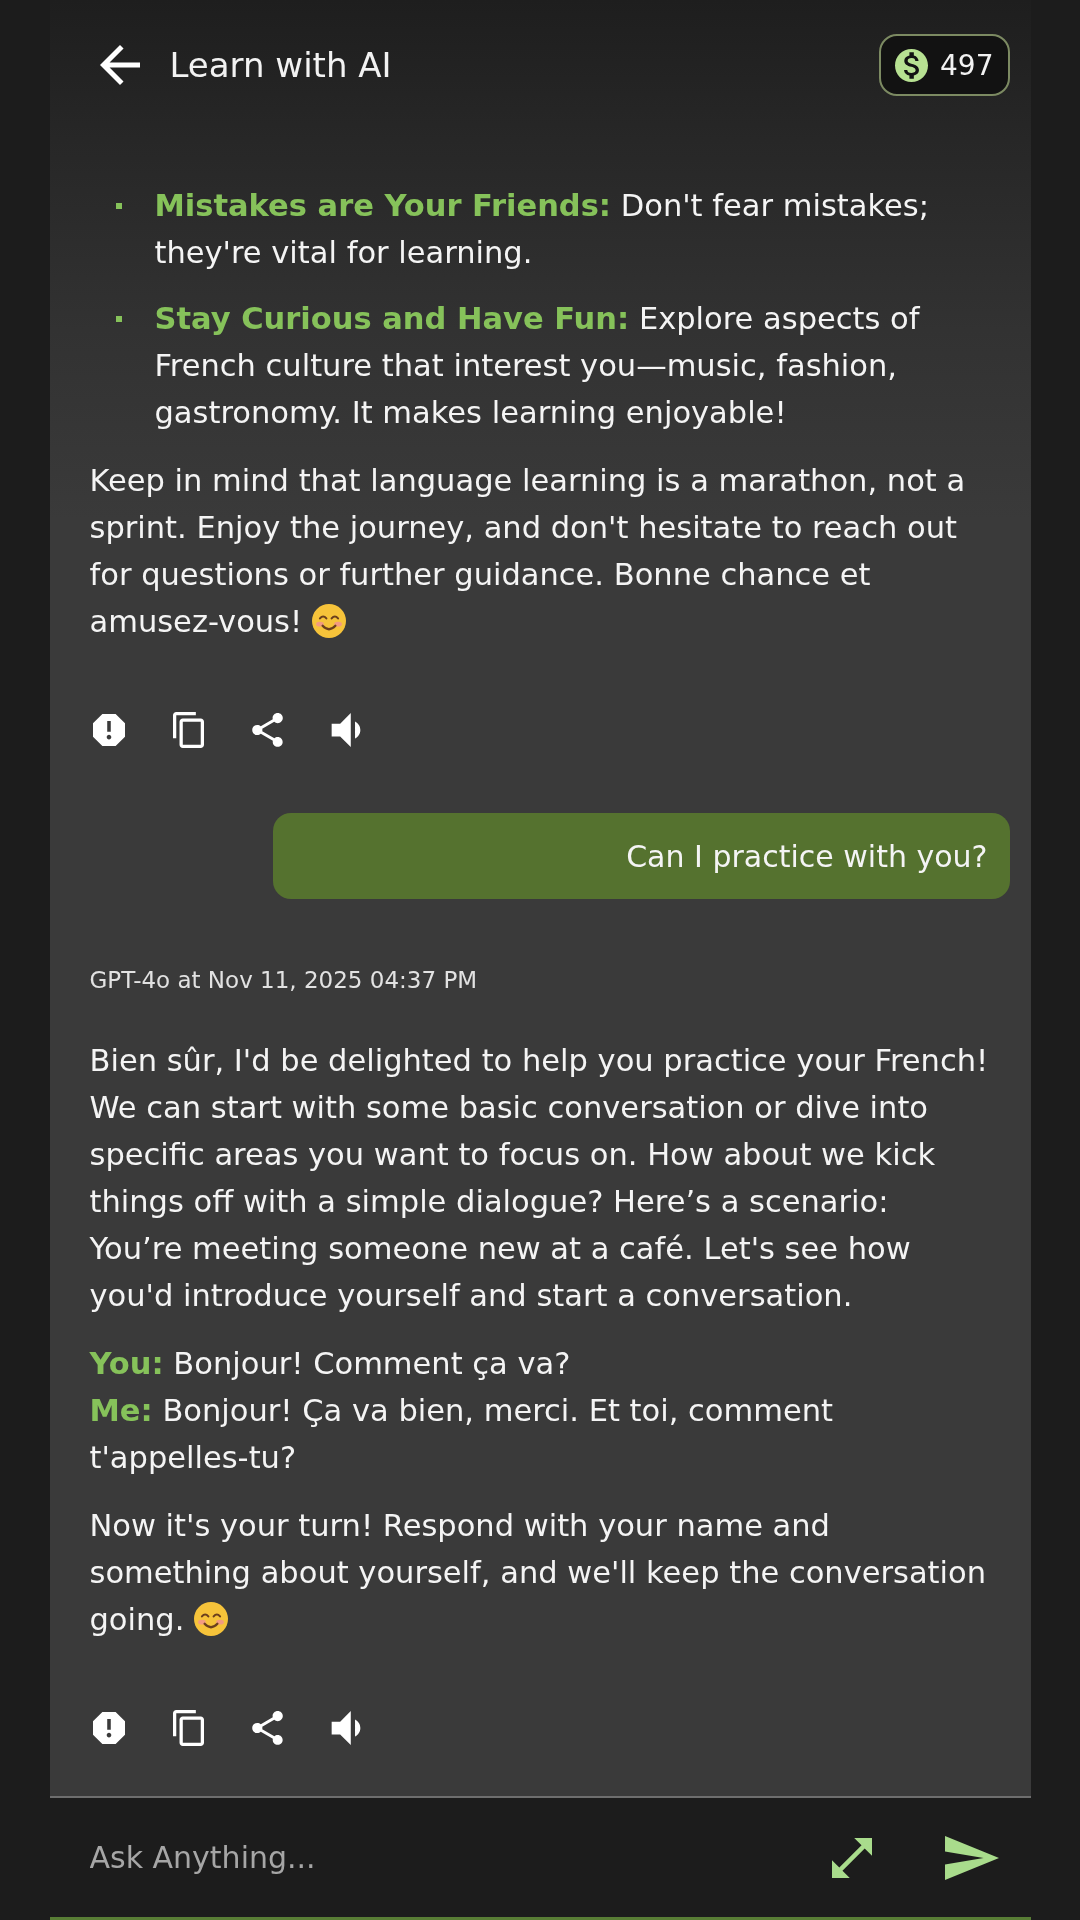  Describe the element at coordinates (284, 980) in the screenshot. I see `message-meta: GPT-4o at Nov 11, 2025 04:37 PM` at that location.